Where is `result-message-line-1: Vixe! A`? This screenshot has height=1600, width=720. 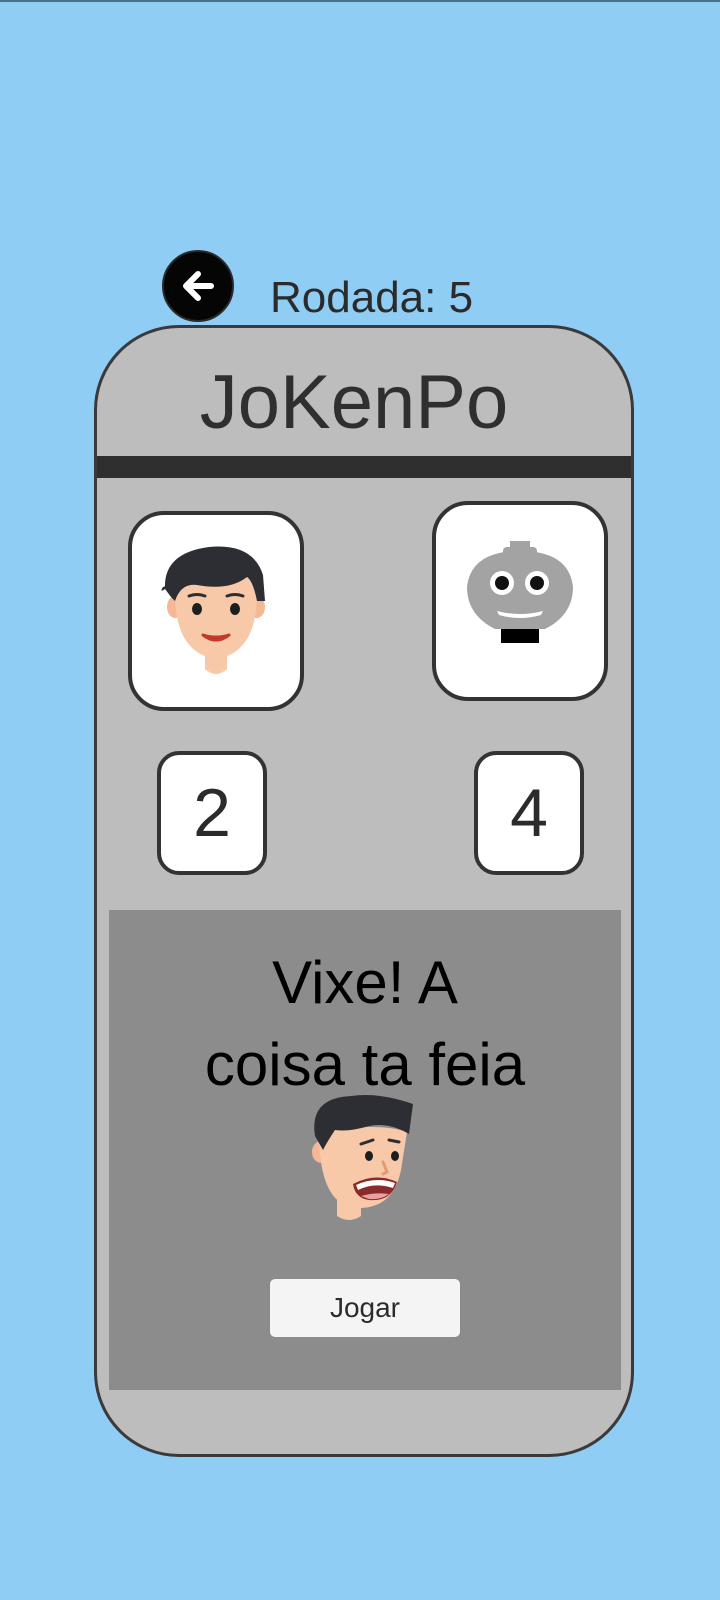 result-message-line-1: Vixe! A is located at coordinates (365, 982).